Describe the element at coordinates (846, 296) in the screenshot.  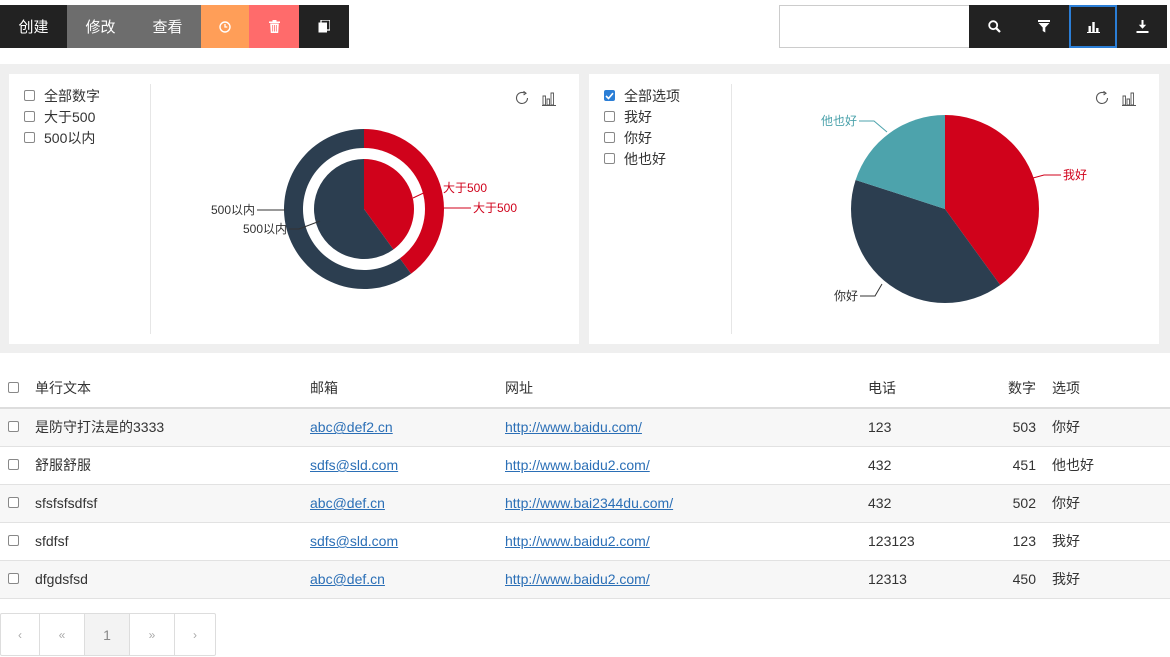
I see `slice-label: 你好` at that location.